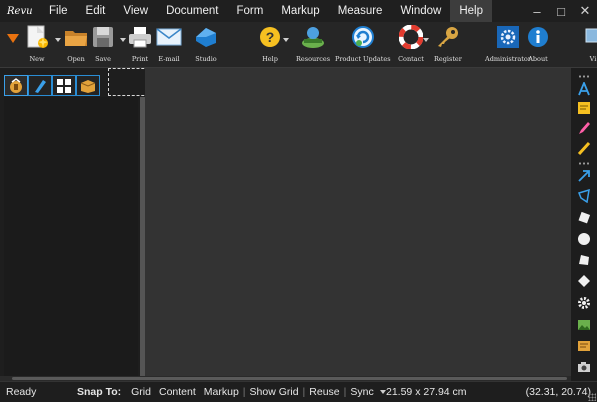 The width and height of the screenshot is (597, 402). I want to click on image-tool-icon, so click(584, 325).